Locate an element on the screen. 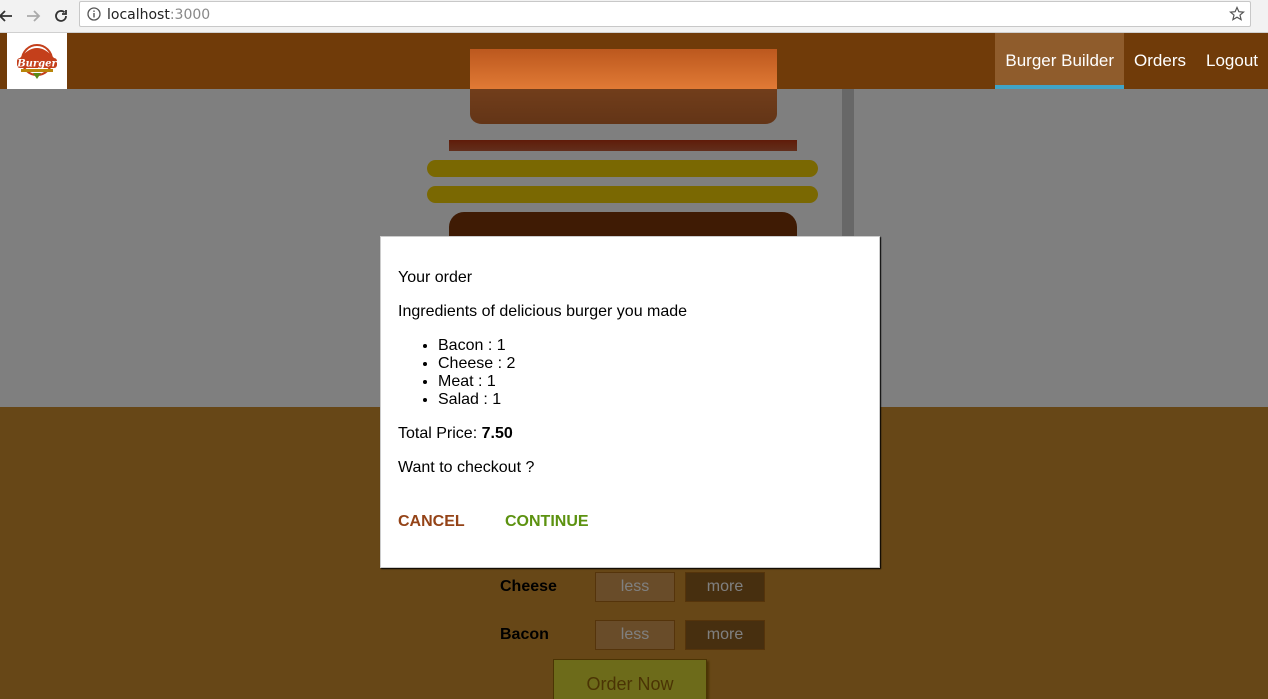 The width and height of the screenshot is (1268, 699). browser-toolbar: localhost:3000 is located at coordinates (634, 16).